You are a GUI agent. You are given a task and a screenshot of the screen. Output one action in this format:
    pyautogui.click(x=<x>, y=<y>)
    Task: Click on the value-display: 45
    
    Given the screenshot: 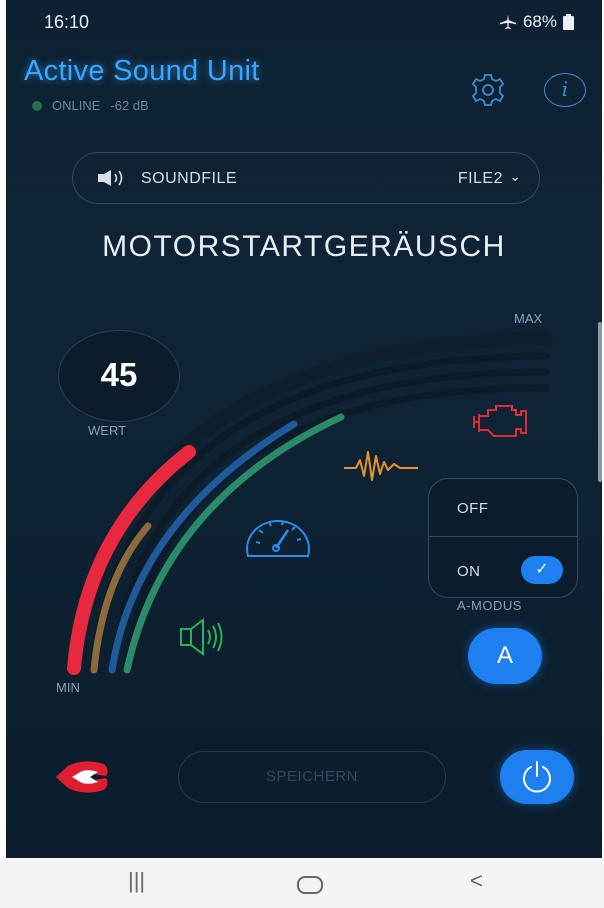 What is the action you would take?
    pyautogui.click(x=119, y=376)
    